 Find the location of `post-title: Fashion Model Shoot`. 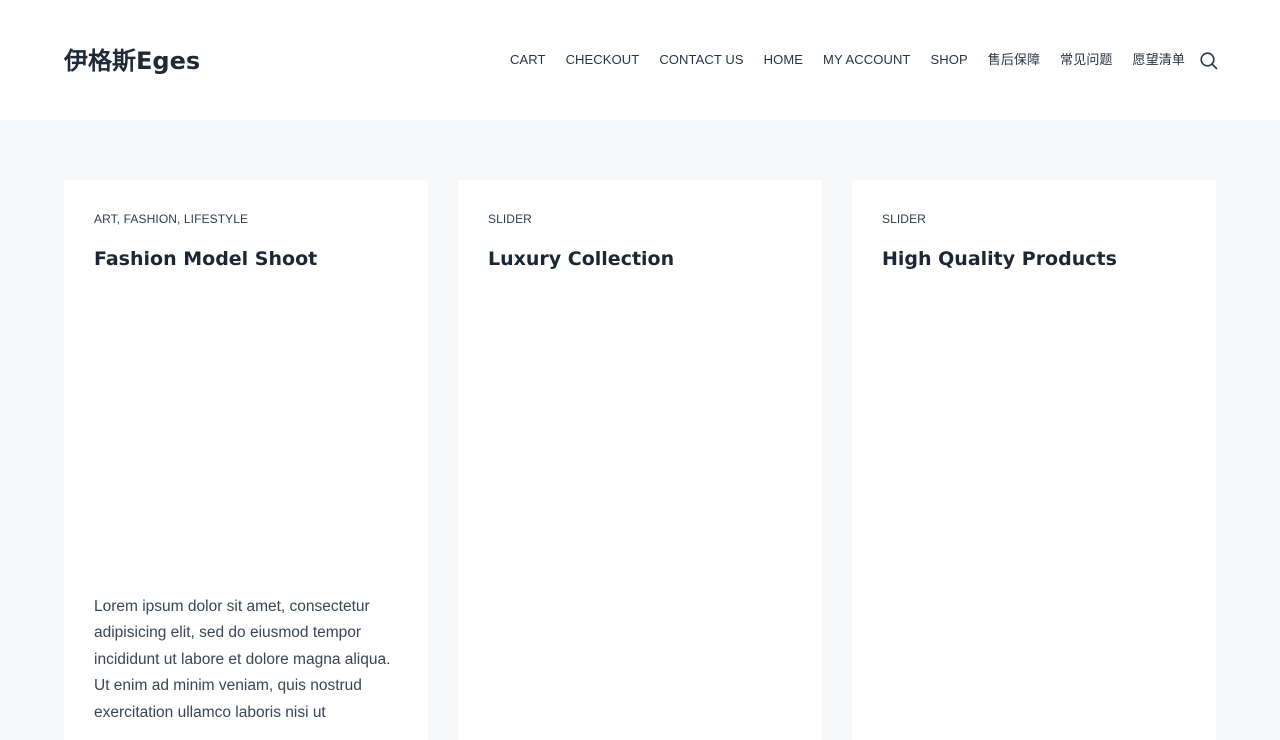

post-title: Fashion Model Shoot is located at coordinates (205, 259).